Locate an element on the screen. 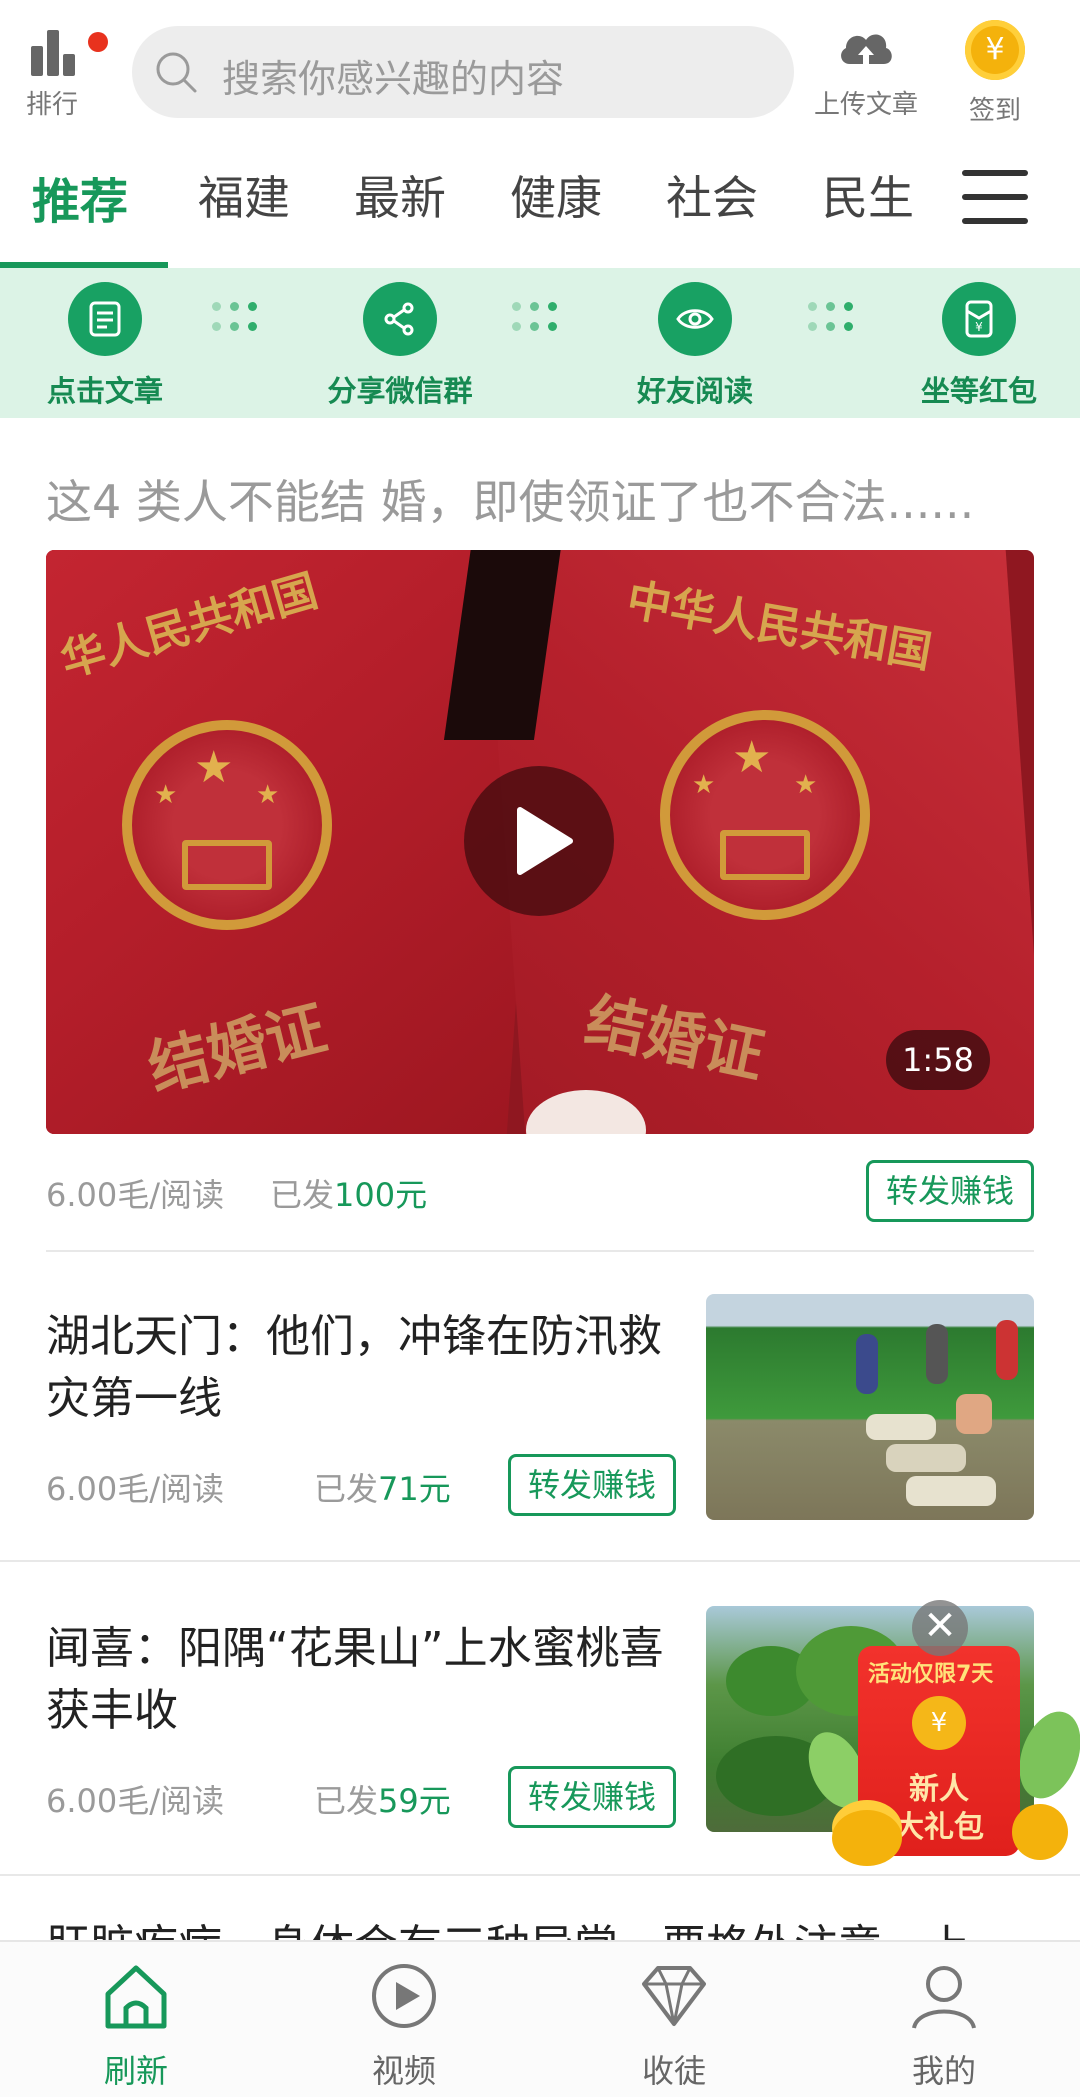  nav-video: 视频 is located at coordinates (404, 2025).